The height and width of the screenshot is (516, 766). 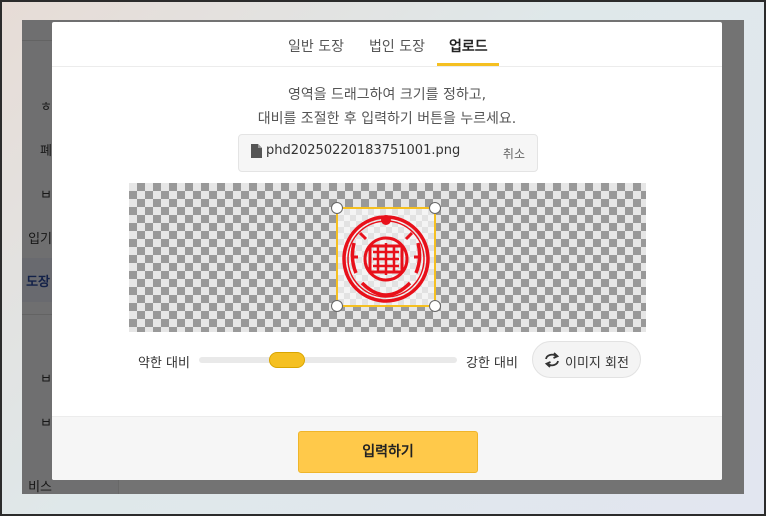 What do you see at coordinates (383, 1) in the screenshot?
I see `window-frame-top` at bounding box center [383, 1].